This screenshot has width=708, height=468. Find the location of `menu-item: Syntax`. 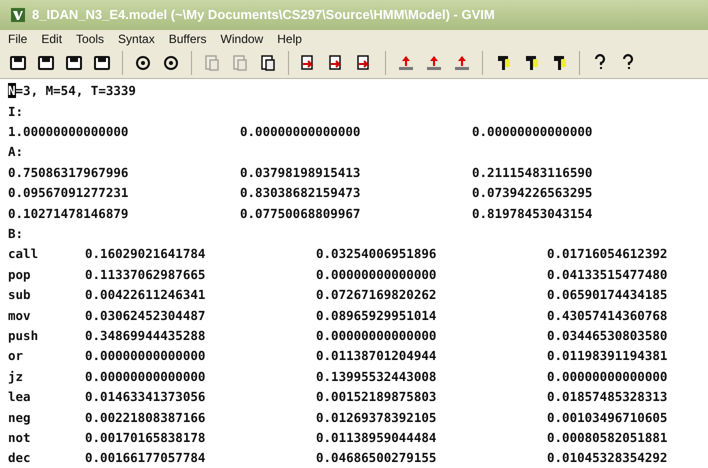

menu-item: Syntax is located at coordinates (136, 39).